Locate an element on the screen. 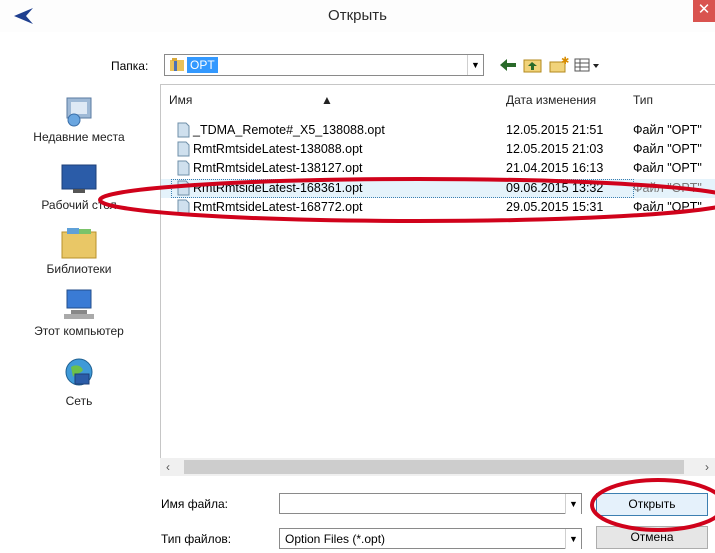 The width and height of the screenshot is (715, 553). file-name: _TDMA_Remote#_X5_138088.opt is located at coordinates (289, 130).